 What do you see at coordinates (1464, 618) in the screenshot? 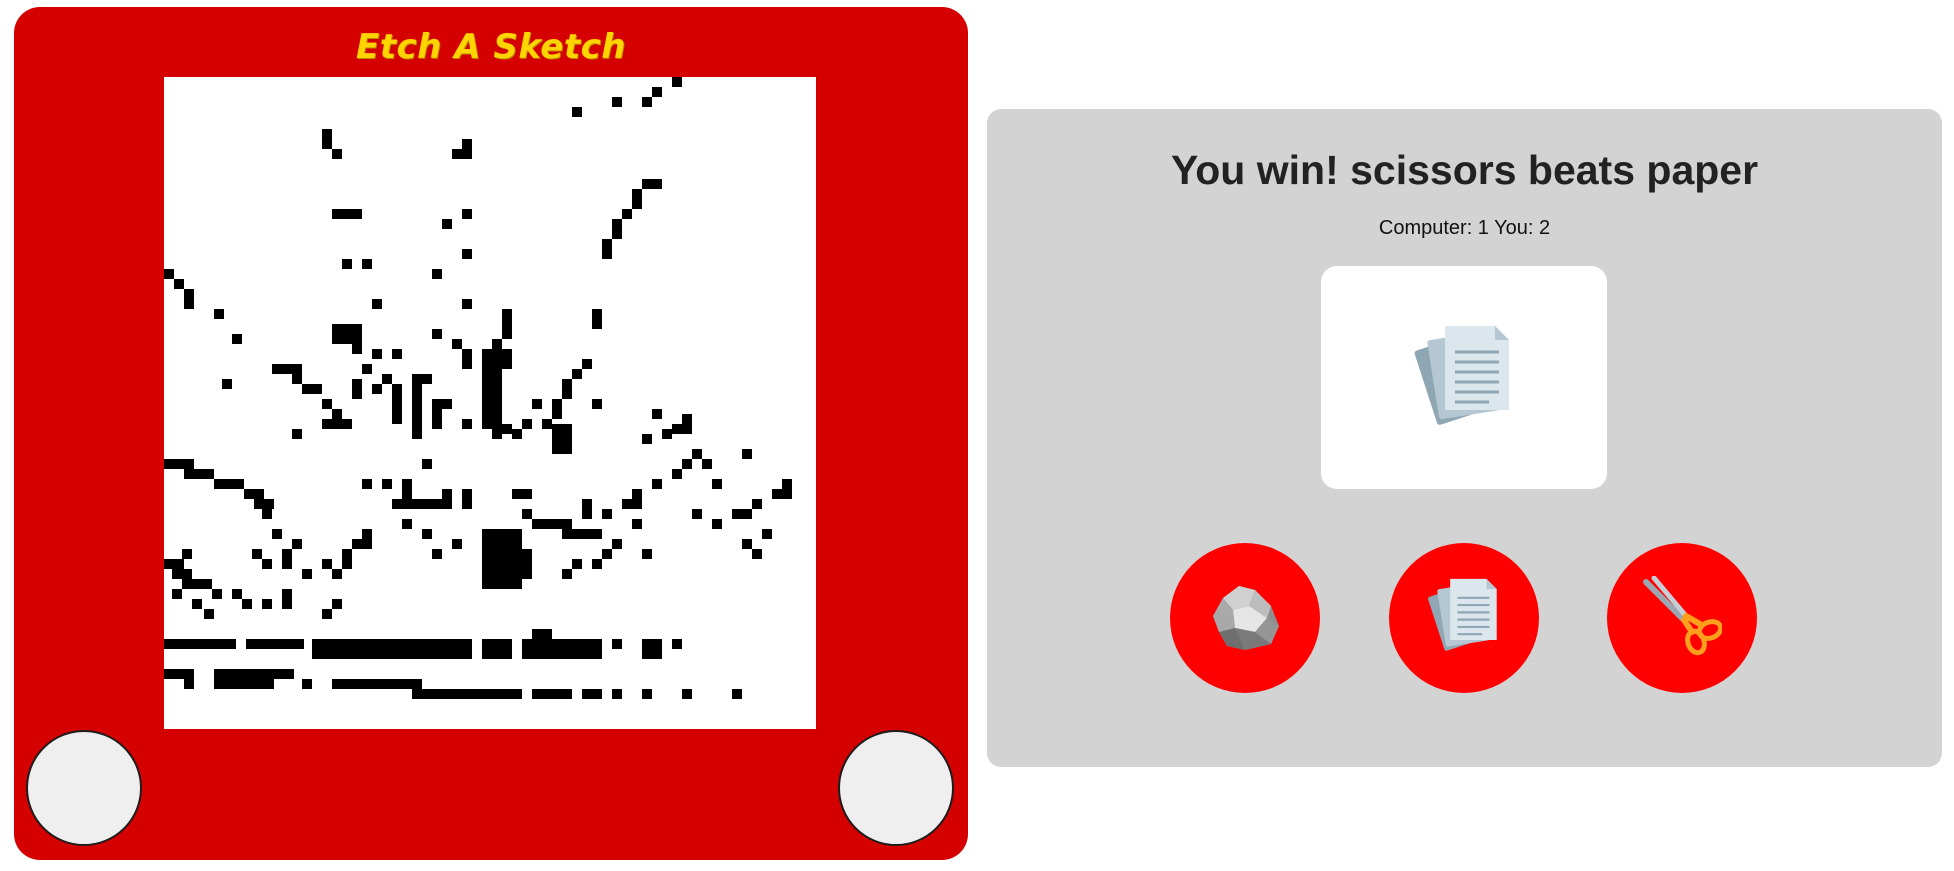
I see `paper-button` at bounding box center [1464, 618].